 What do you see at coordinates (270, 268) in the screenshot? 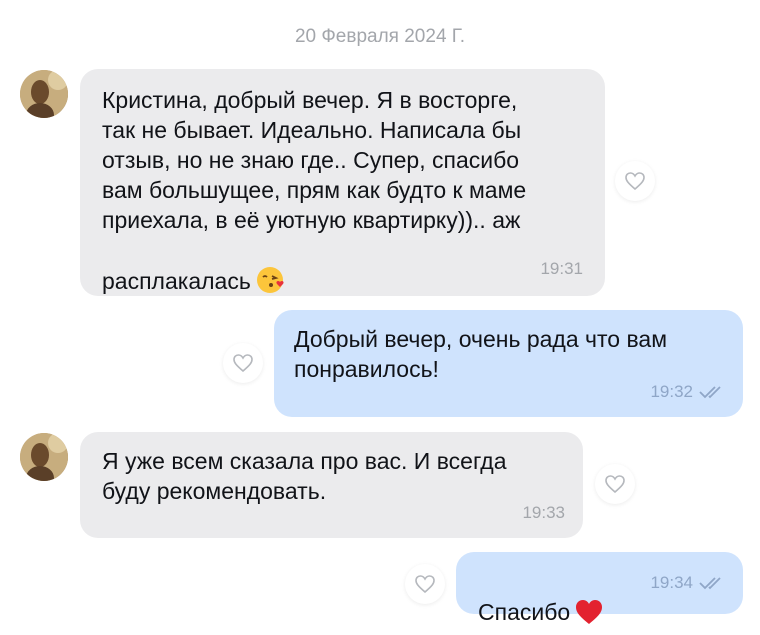
I see `face-blowing-kiss-emoji` at bounding box center [270, 268].